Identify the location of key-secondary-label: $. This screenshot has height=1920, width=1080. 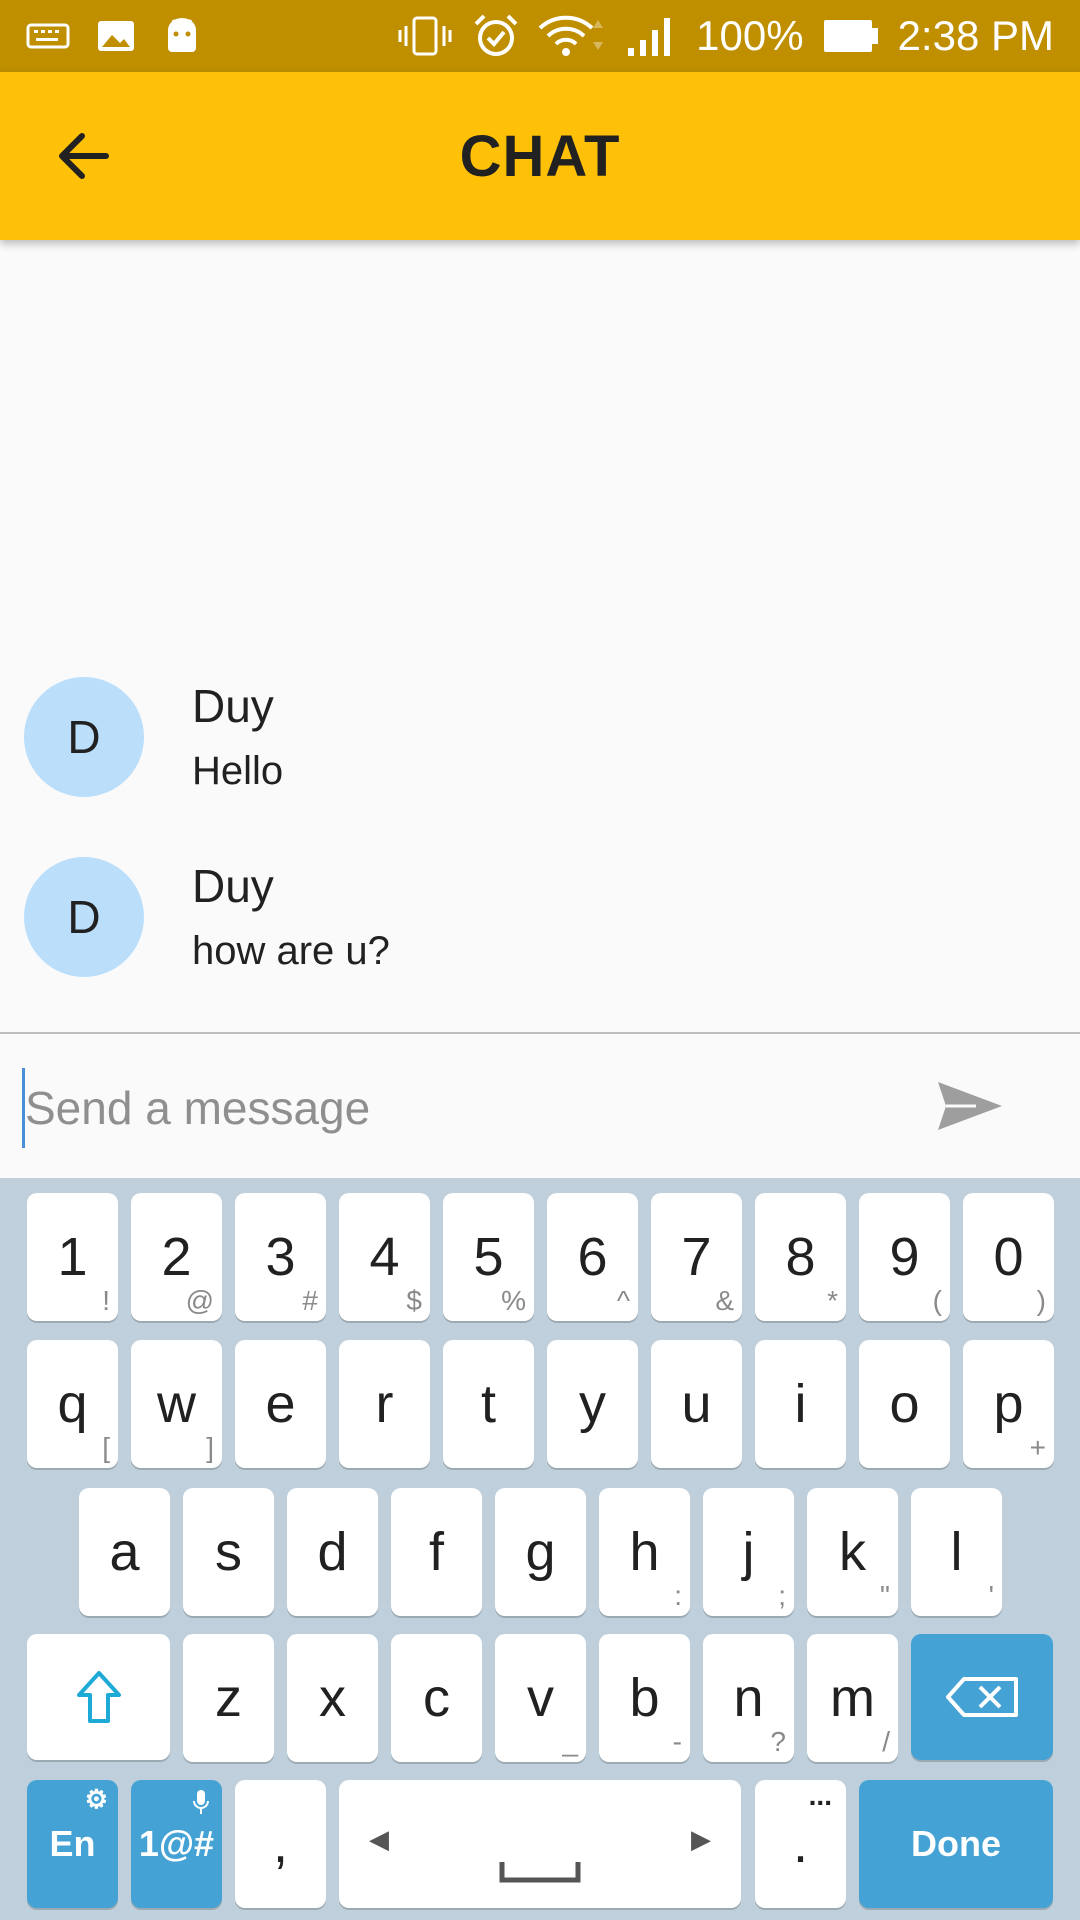
(414, 1300).